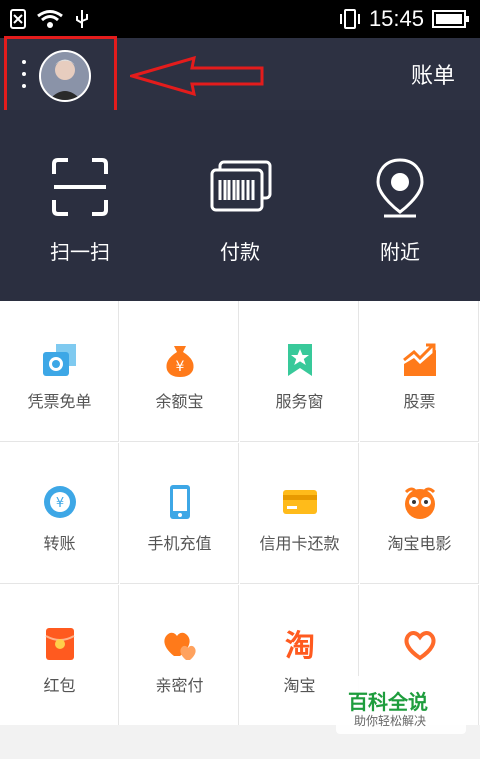 The width and height of the screenshot is (480, 759). Describe the element at coordinates (180, 646) in the screenshot. I see `hearts-icon` at that location.